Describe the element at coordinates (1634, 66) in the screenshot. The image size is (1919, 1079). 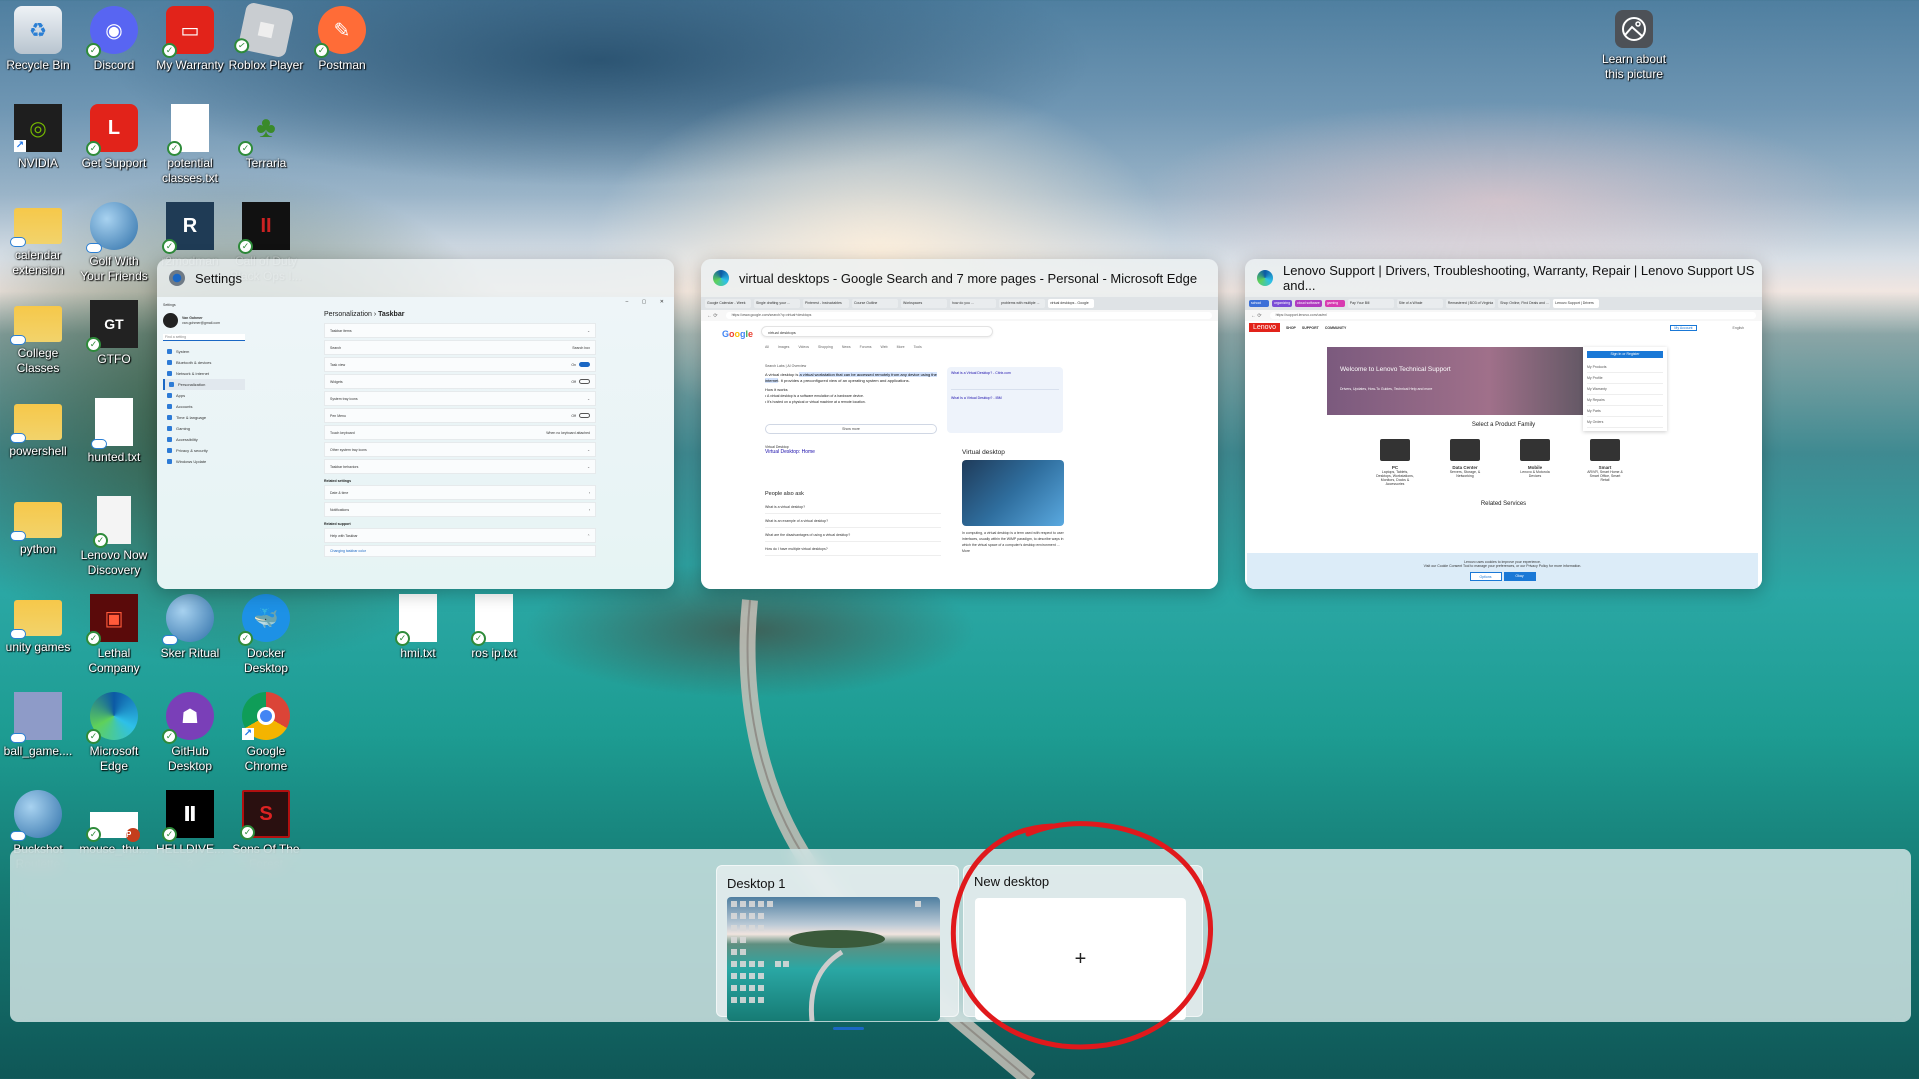
I see `icon-label: Learn about this picture` at that location.